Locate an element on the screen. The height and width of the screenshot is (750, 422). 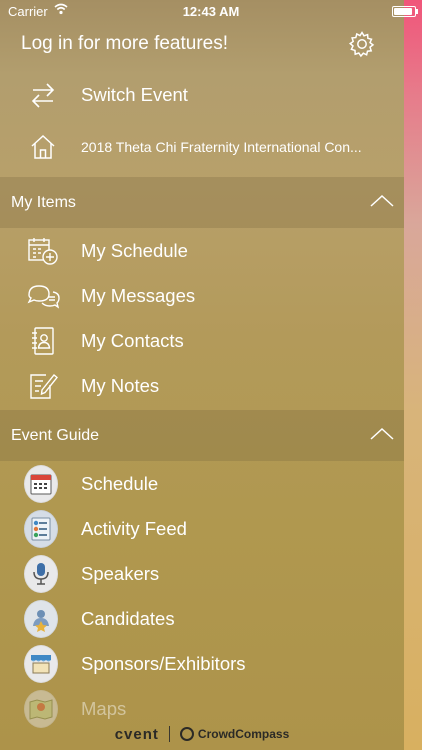
battery-tip is located at coordinates (417, 11).